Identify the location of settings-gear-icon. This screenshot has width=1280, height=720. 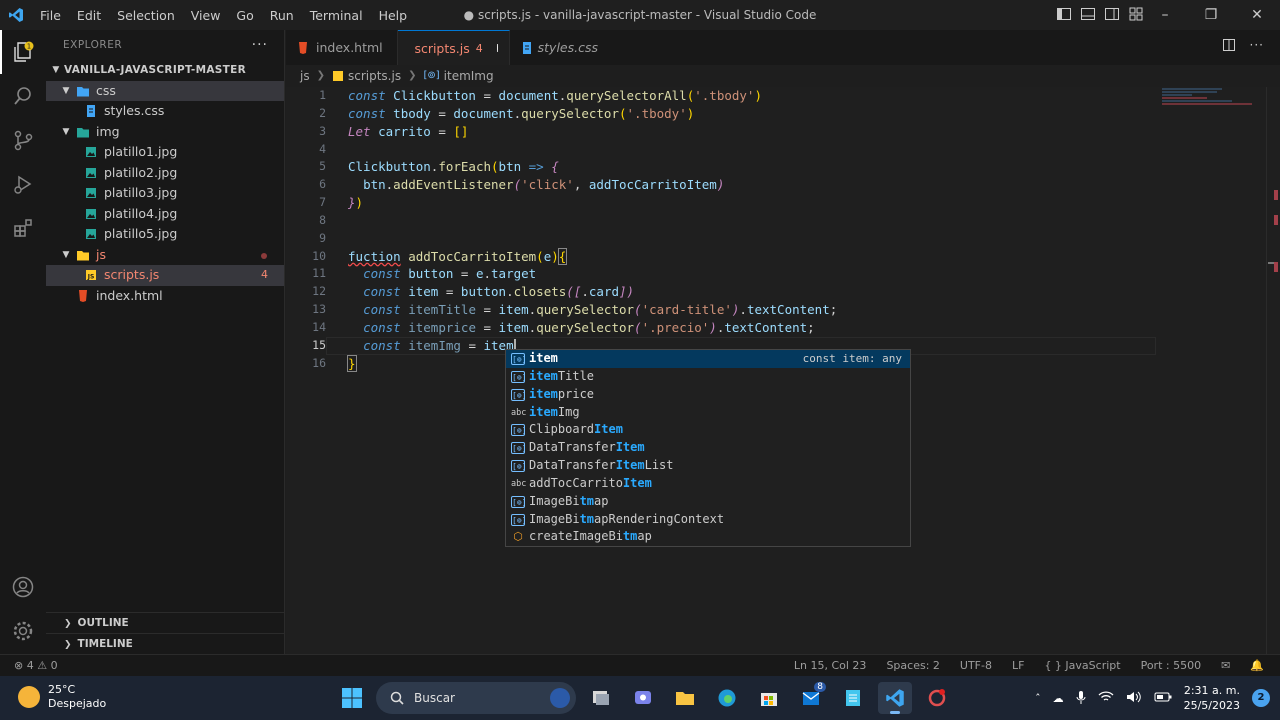
(23, 631).